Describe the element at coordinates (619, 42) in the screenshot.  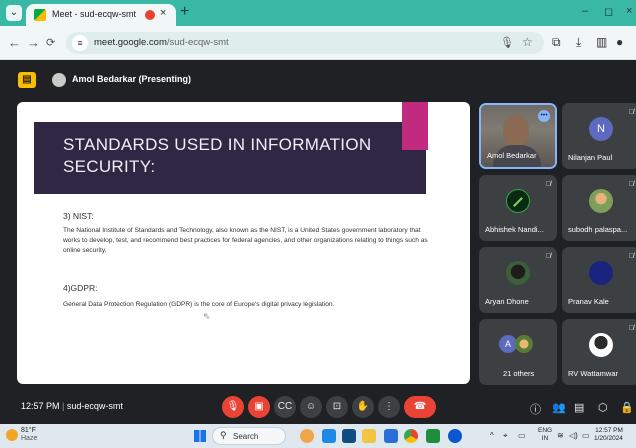
I see `profile-avatar-icon: ●` at that location.